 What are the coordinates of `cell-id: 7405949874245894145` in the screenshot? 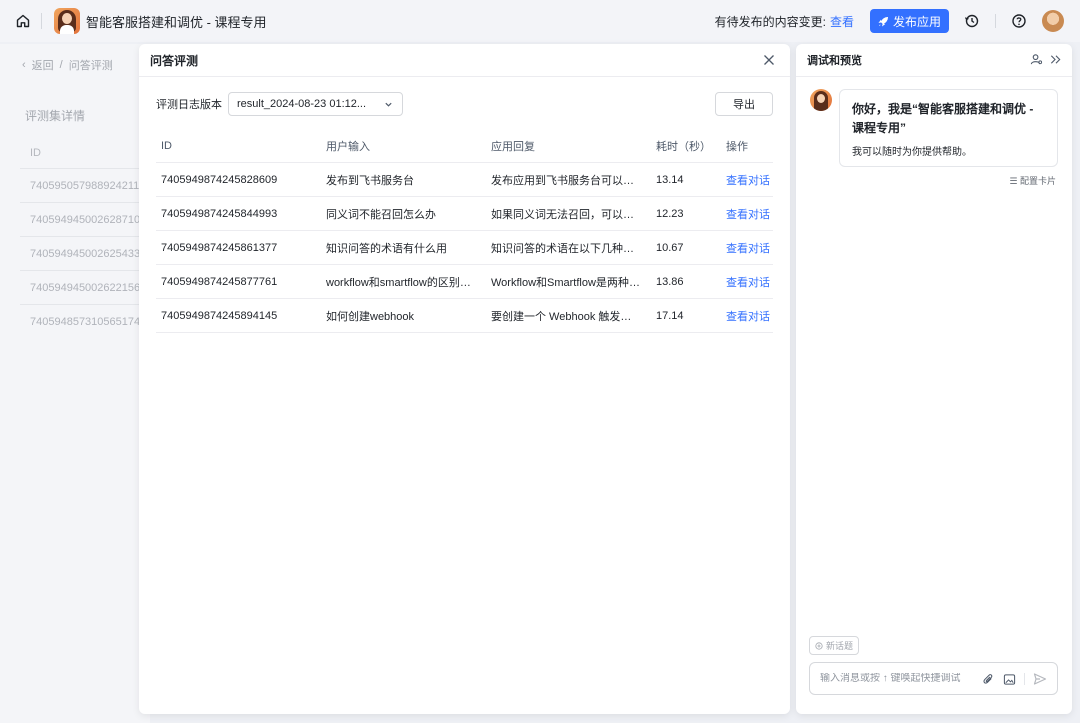 It's located at (219, 315).